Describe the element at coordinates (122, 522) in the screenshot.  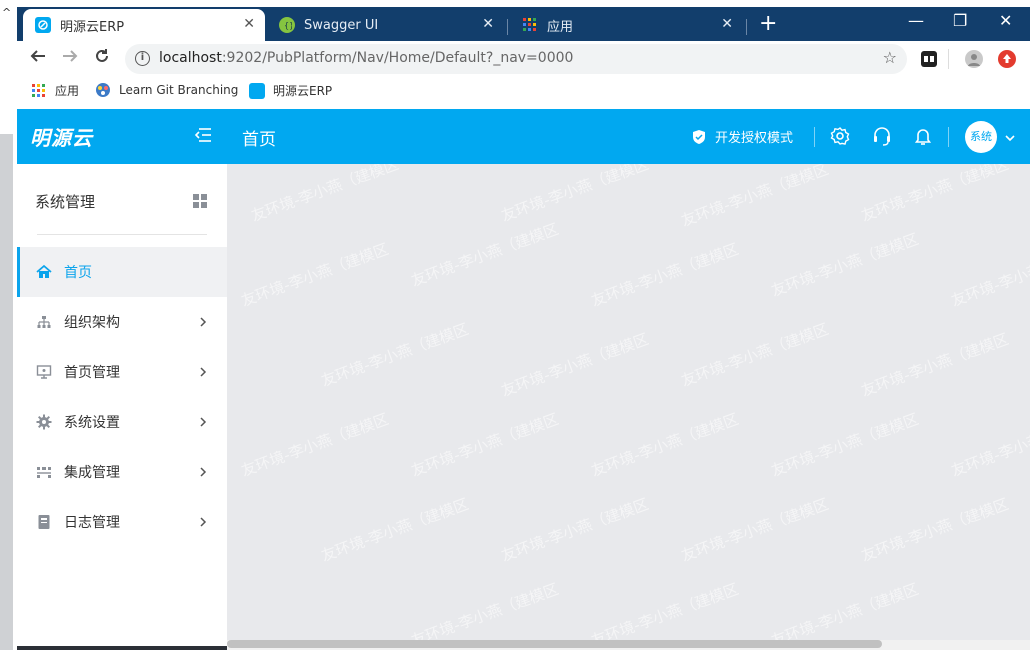
I see `sidebar-item-logs: 日志管理` at that location.